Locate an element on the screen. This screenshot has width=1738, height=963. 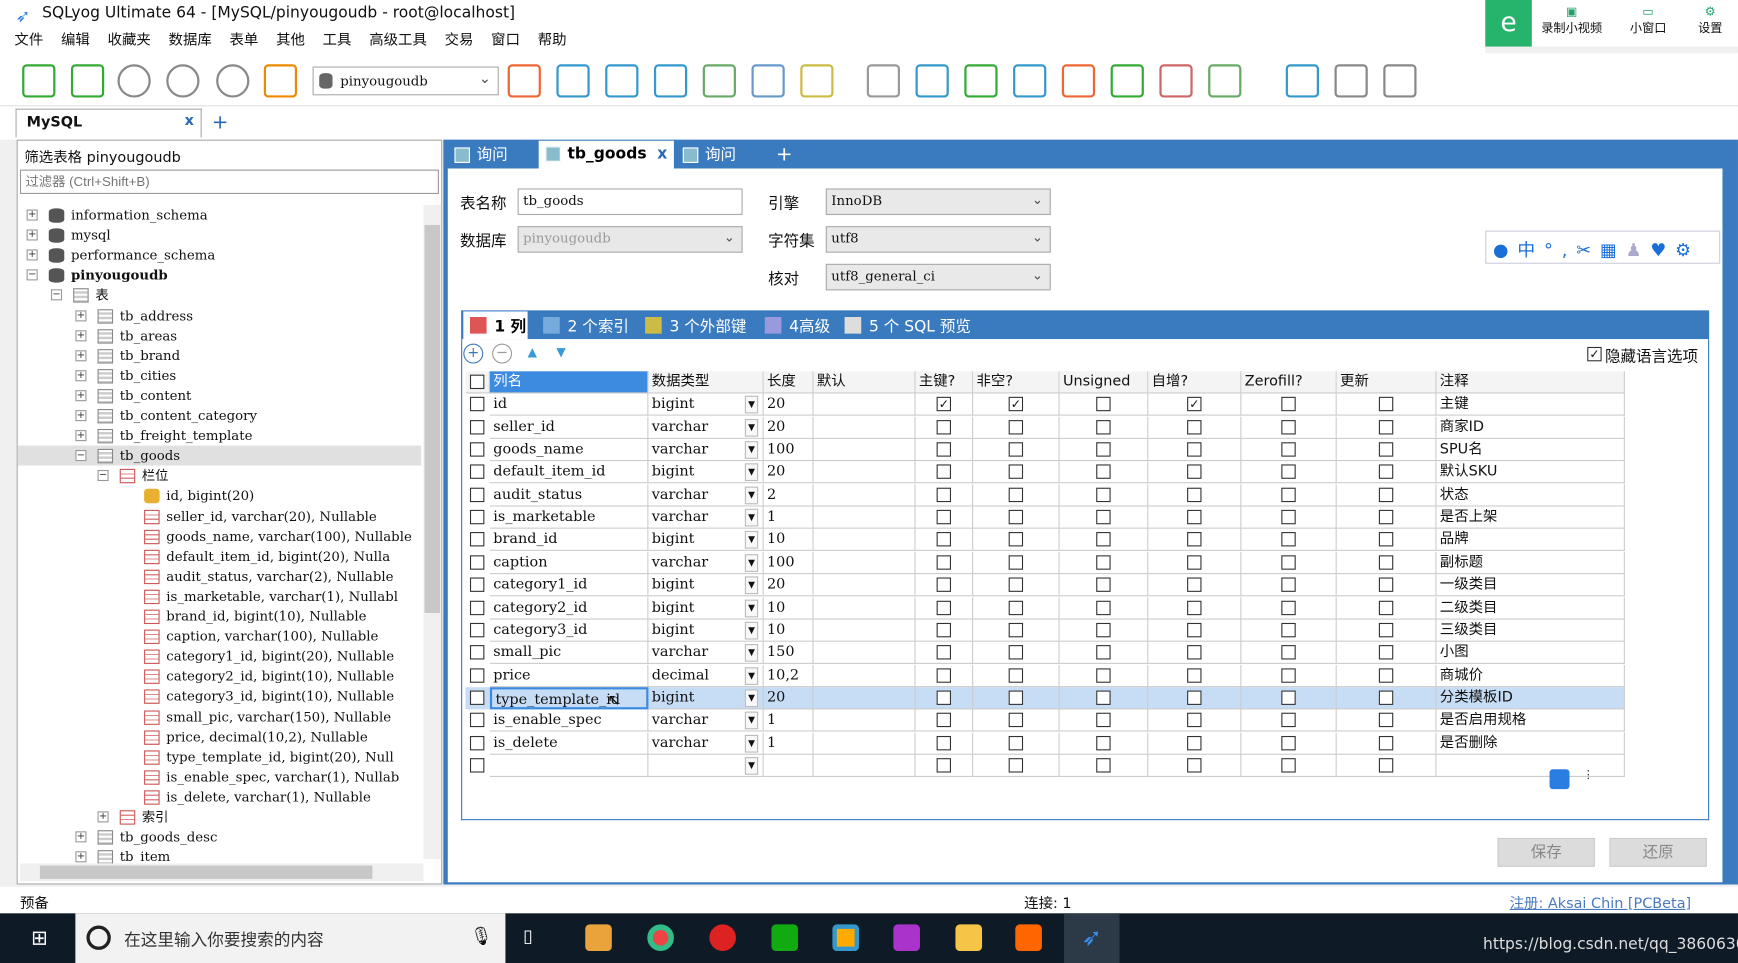
tree-table: tb_content_category is located at coordinates (188, 416).